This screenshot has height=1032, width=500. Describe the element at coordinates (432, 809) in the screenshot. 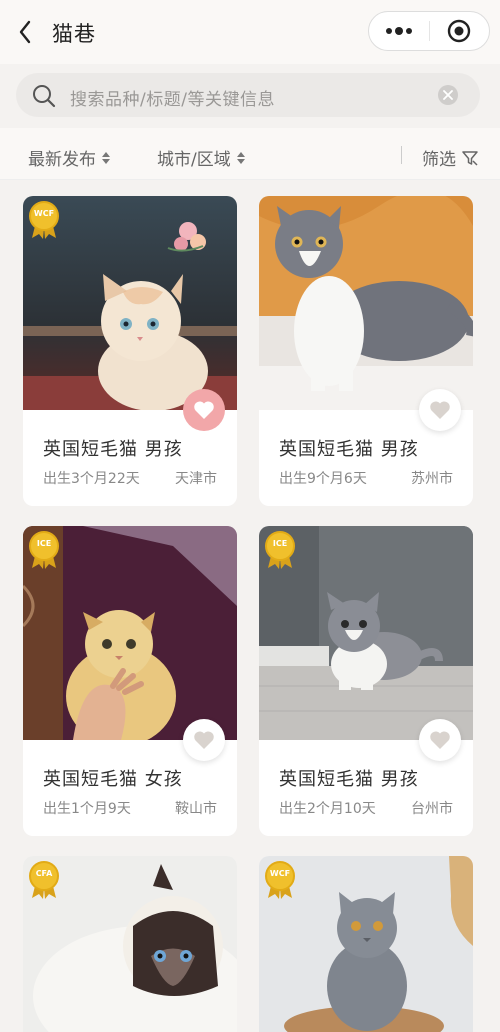

I see `listing-city: 台州市` at that location.